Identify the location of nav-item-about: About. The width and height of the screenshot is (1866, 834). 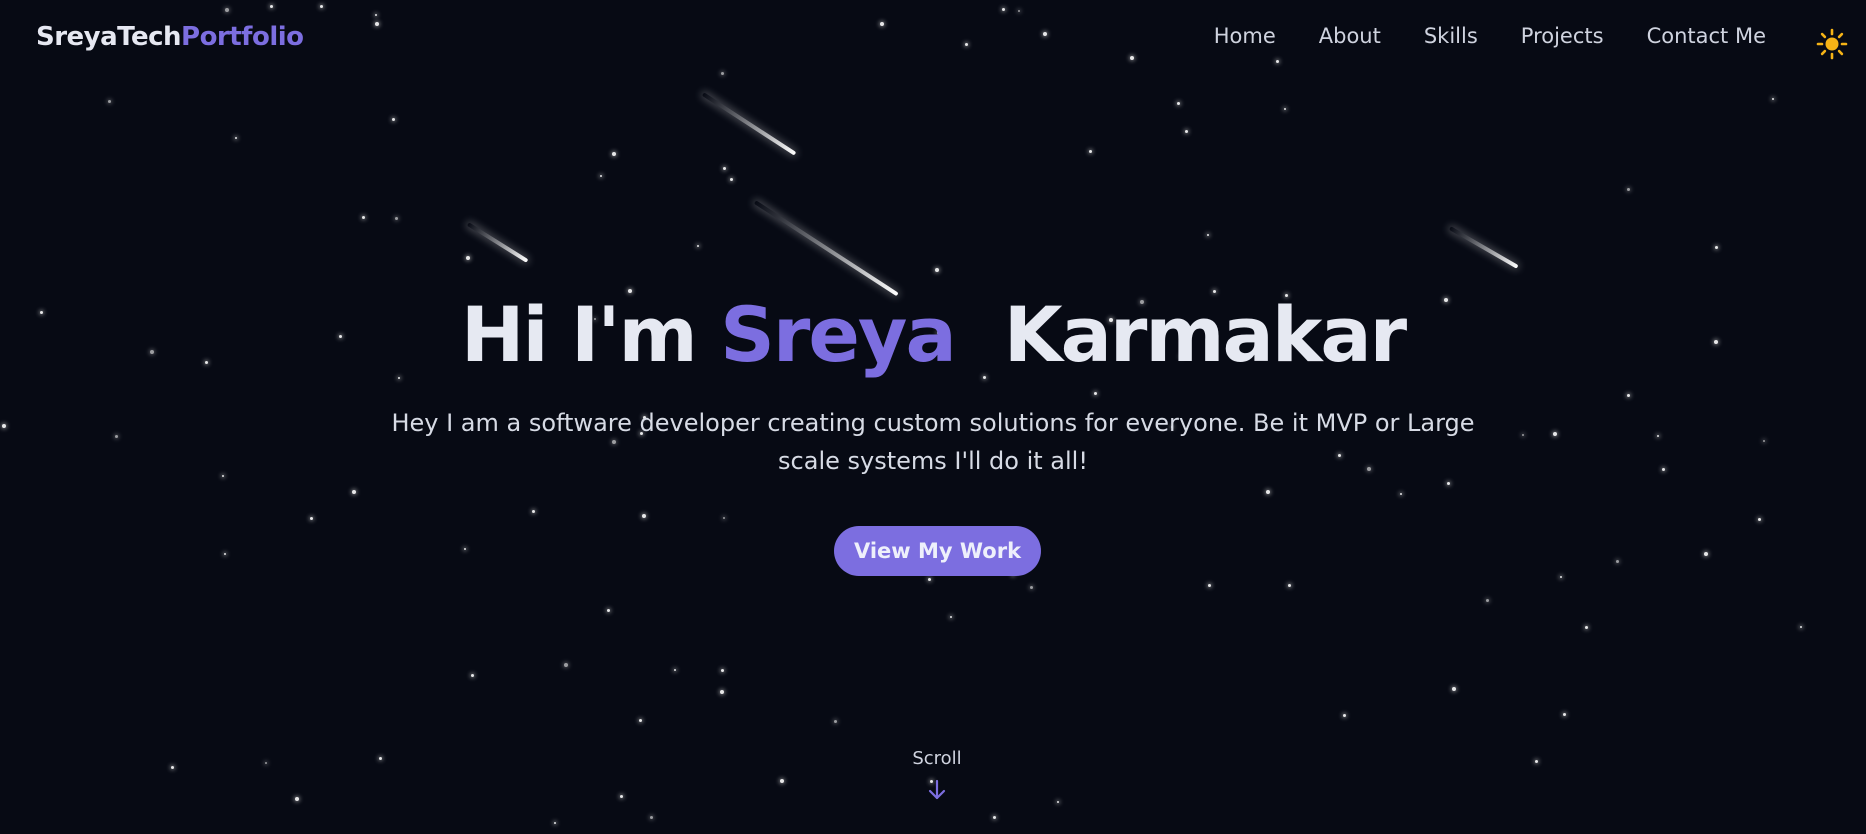
(1350, 36).